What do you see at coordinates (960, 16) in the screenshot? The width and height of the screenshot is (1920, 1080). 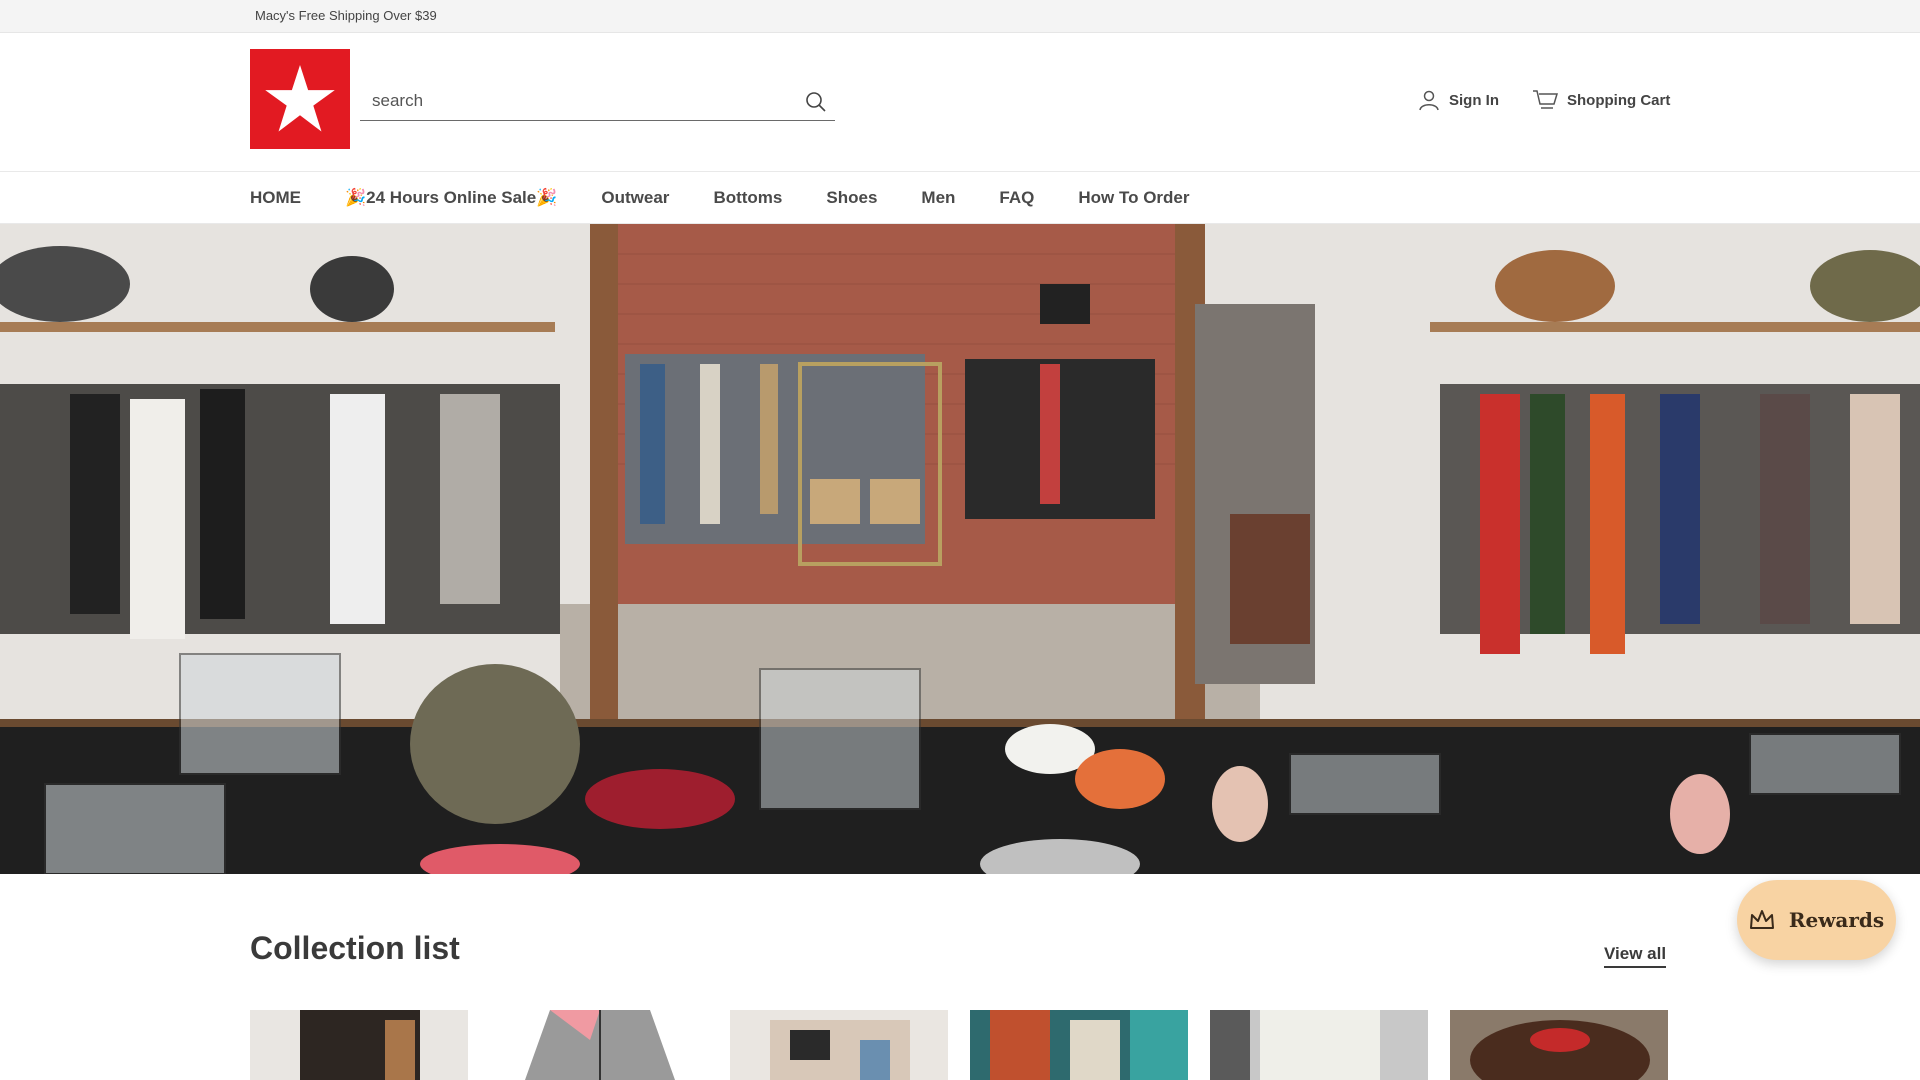 I see `promo-bar: Macy's Free Shipping Over $39` at bounding box center [960, 16].